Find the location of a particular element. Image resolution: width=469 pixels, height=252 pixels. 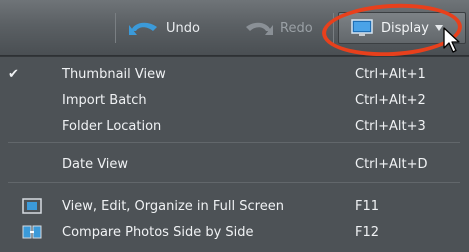

menu-item-label: Date View is located at coordinates (95, 164).